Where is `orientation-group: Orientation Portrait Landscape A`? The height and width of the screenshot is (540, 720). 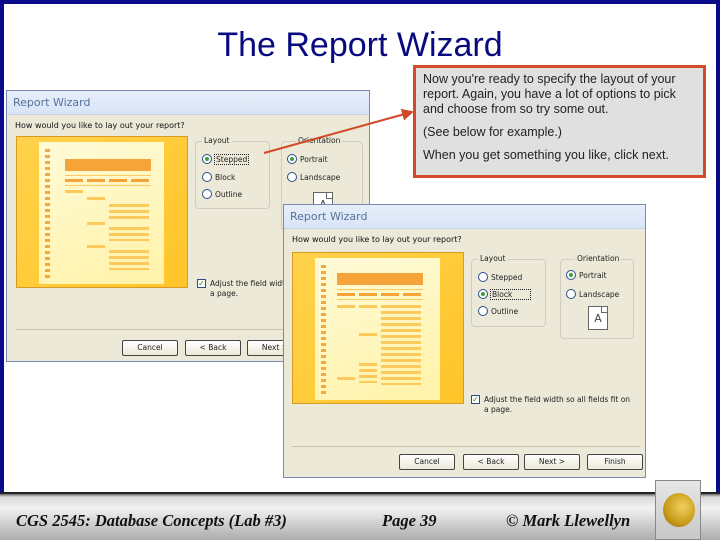 orientation-group: Orientation Portrait Landscape A is located at coordinates (597, 296).